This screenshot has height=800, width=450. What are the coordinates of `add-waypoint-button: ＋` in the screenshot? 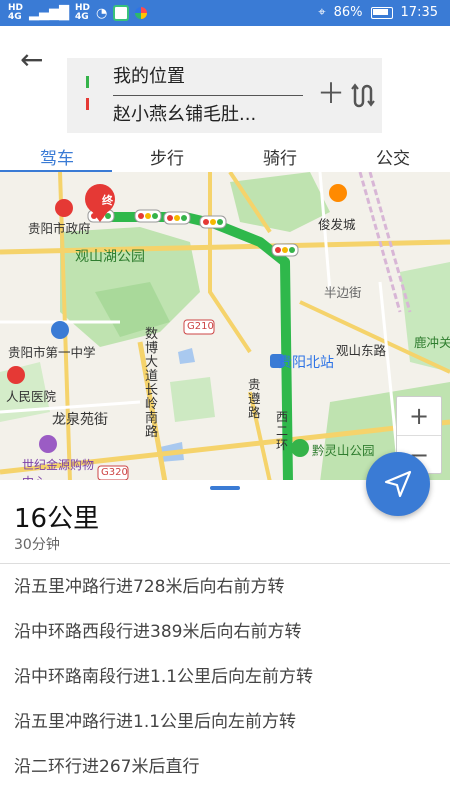 It's located at (331, 94).